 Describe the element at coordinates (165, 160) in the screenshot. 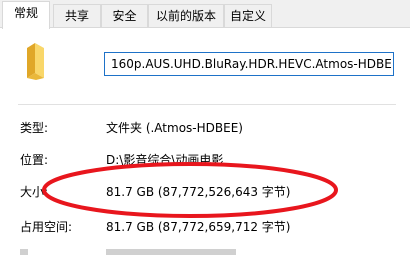

I see `location-value: D:\影音综合\动画电影` at that location.